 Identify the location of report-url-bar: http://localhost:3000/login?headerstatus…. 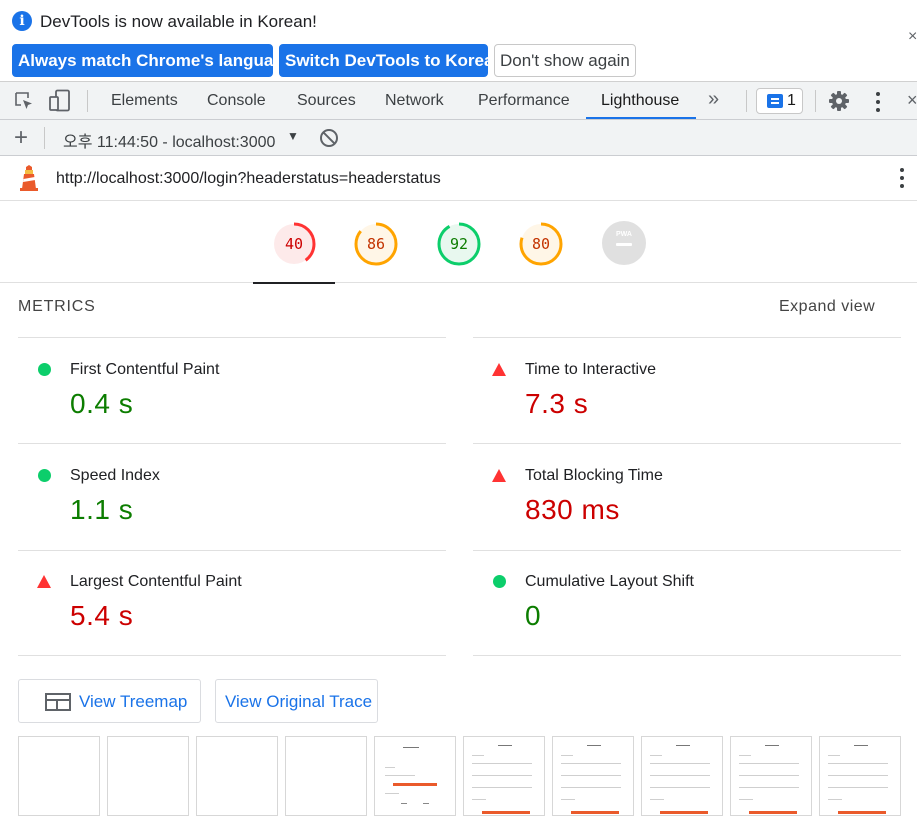
(458, 179).